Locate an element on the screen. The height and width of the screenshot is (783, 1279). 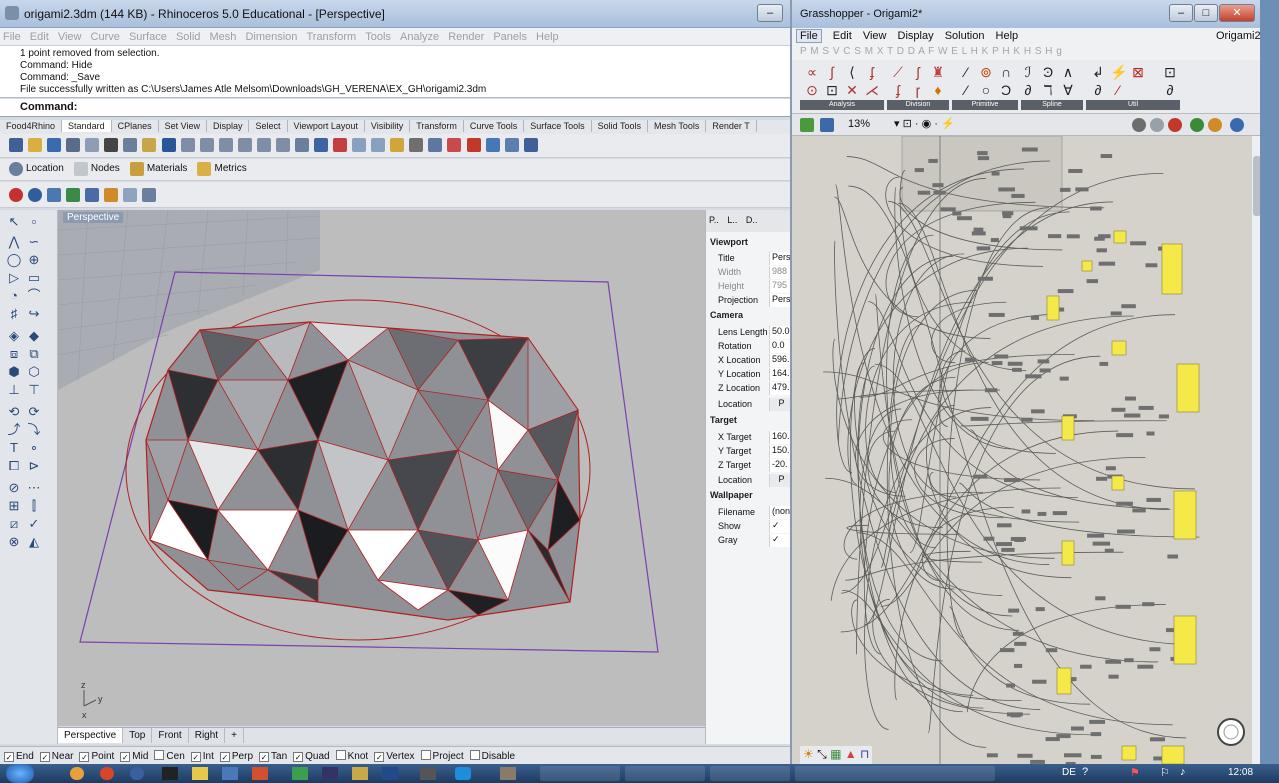
skype-icon is located at coordinates (463, 773).